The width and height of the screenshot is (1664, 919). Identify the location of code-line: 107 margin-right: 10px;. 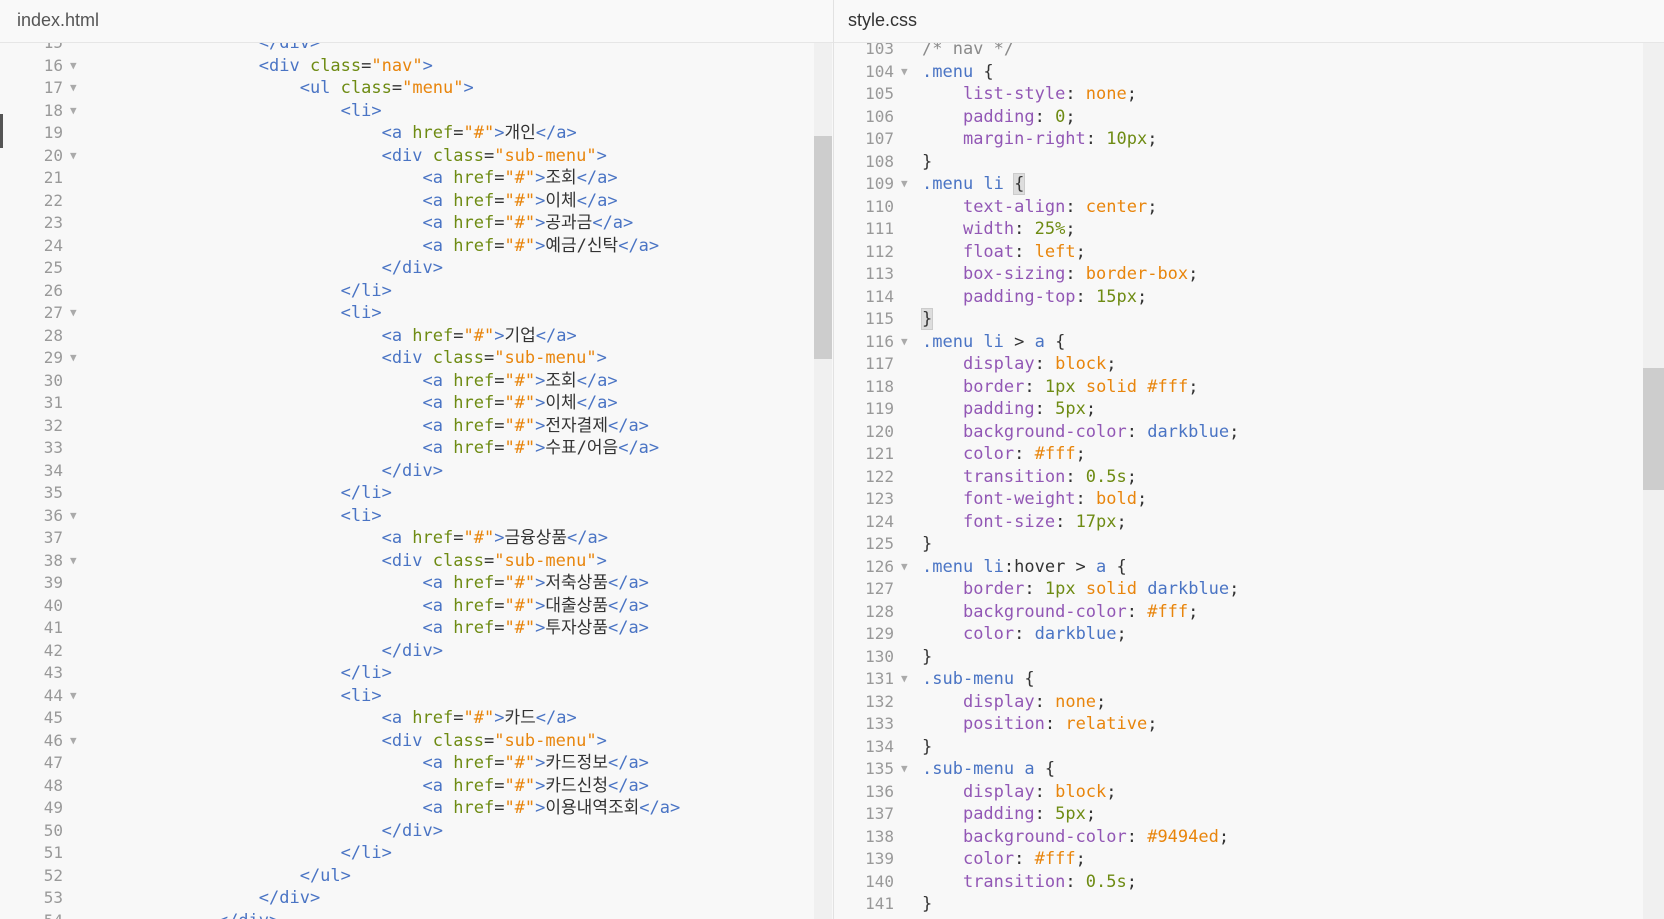
(1249, 139).